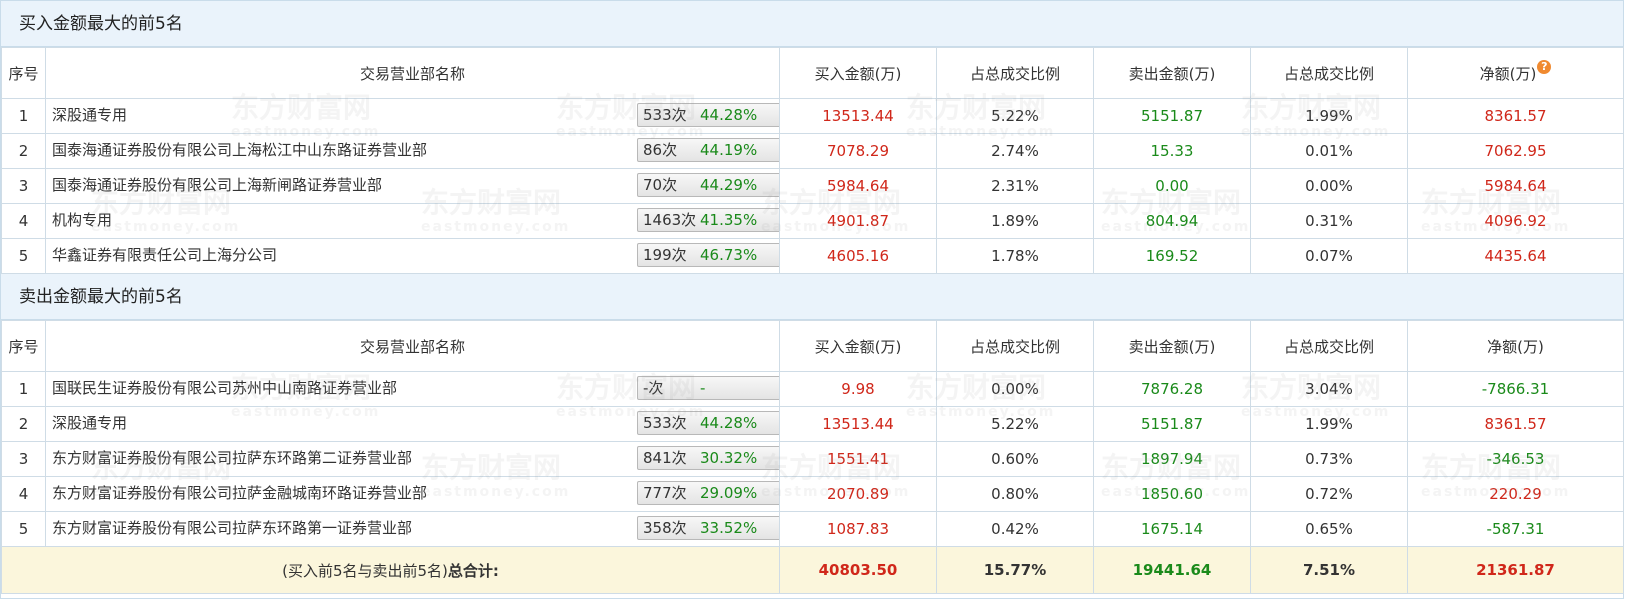 Image resolution: width=1627 pixels, height=601 pixels. What do you see at coordinates (82, 219) in the screenshot?
I see `branch-name-link: 机构专用` at bounding box center [82, 219].